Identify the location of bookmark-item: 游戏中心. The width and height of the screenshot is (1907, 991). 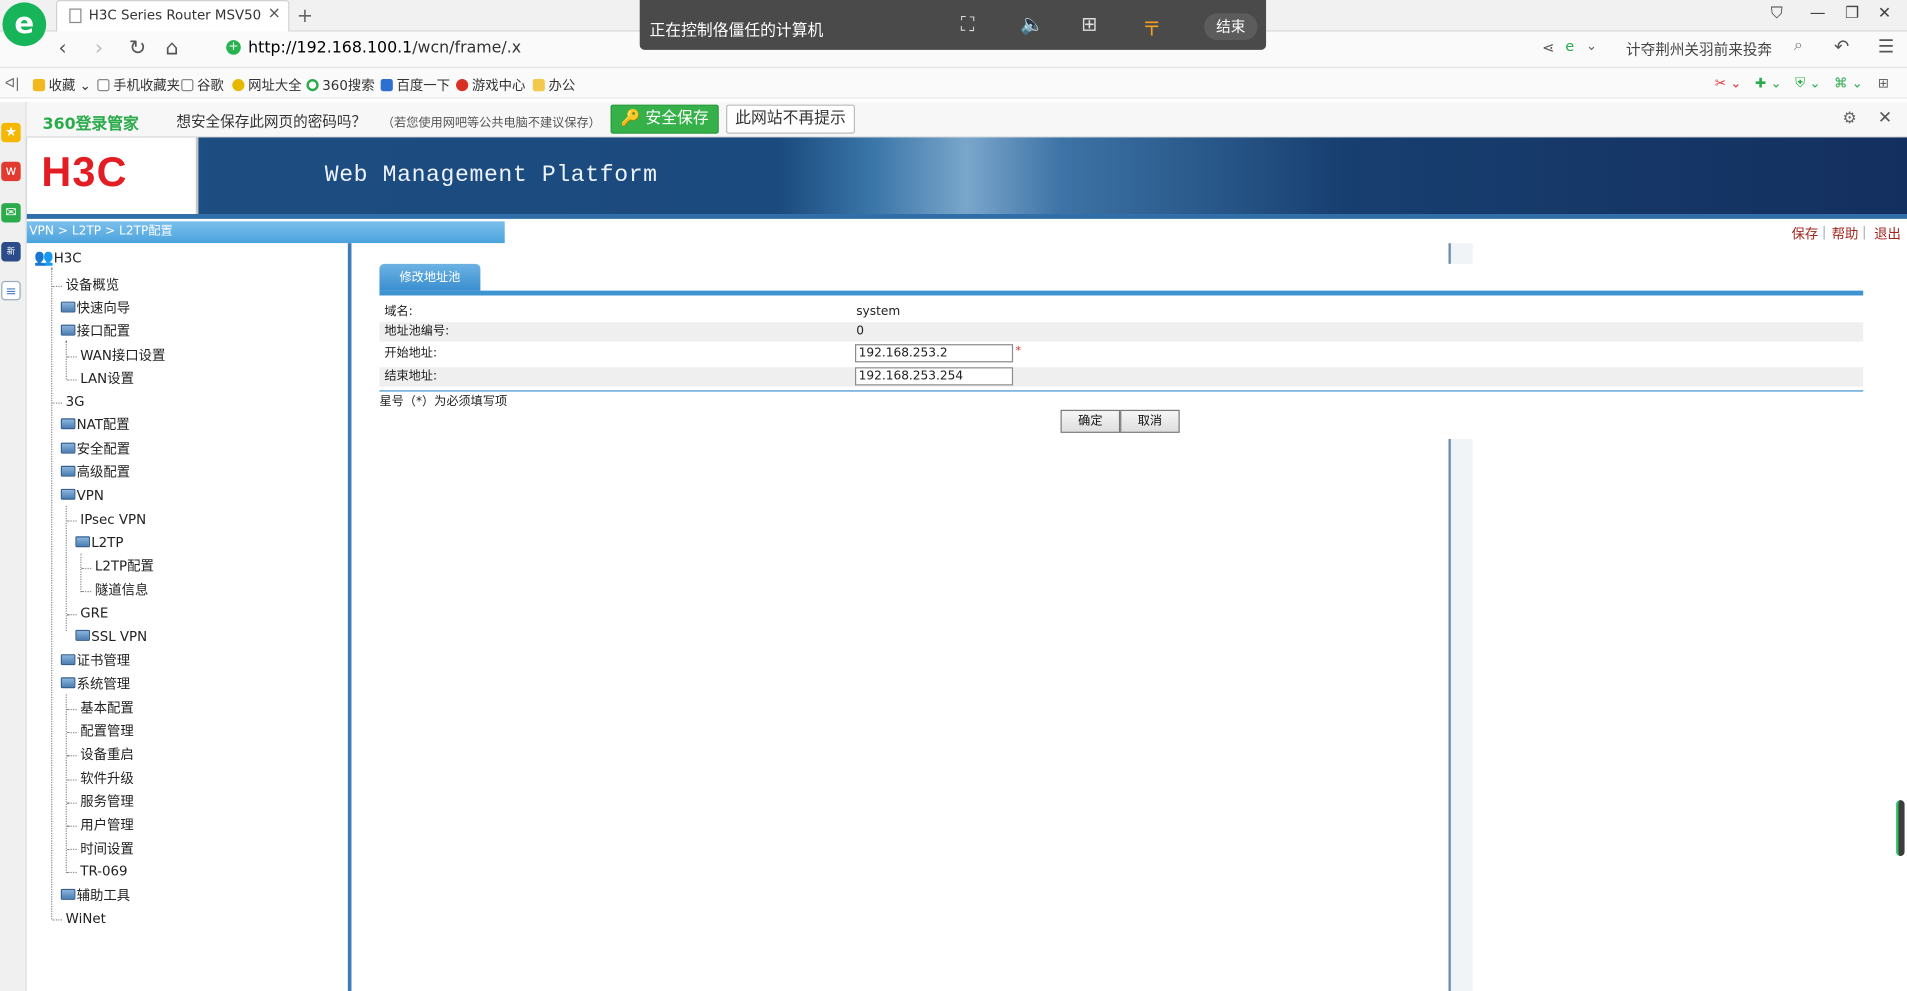
(490, 84).